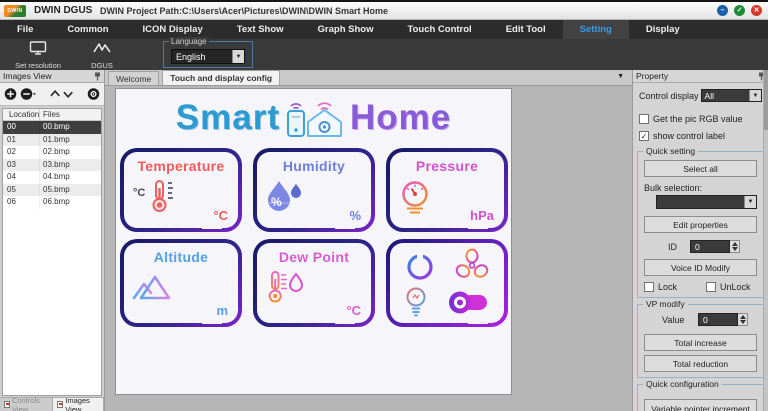 The height and width of the screenshot is (411, 768). I want to click on menu-common: Common, so click(87, 29).